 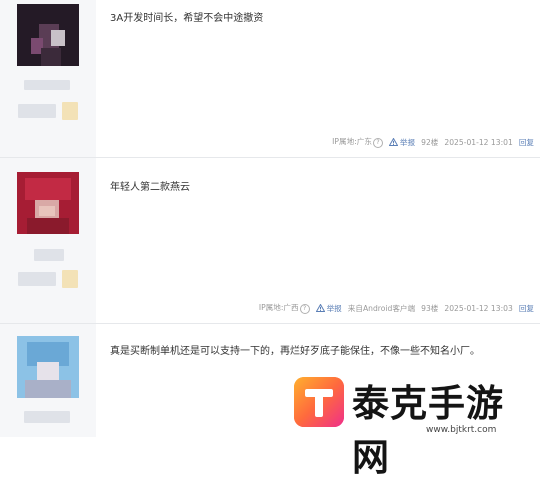 What do you see at coordinates (478, 308) in the screenshot?
I see `post-time: 2025-01-12 13:03` at bounding box center [478, 308].